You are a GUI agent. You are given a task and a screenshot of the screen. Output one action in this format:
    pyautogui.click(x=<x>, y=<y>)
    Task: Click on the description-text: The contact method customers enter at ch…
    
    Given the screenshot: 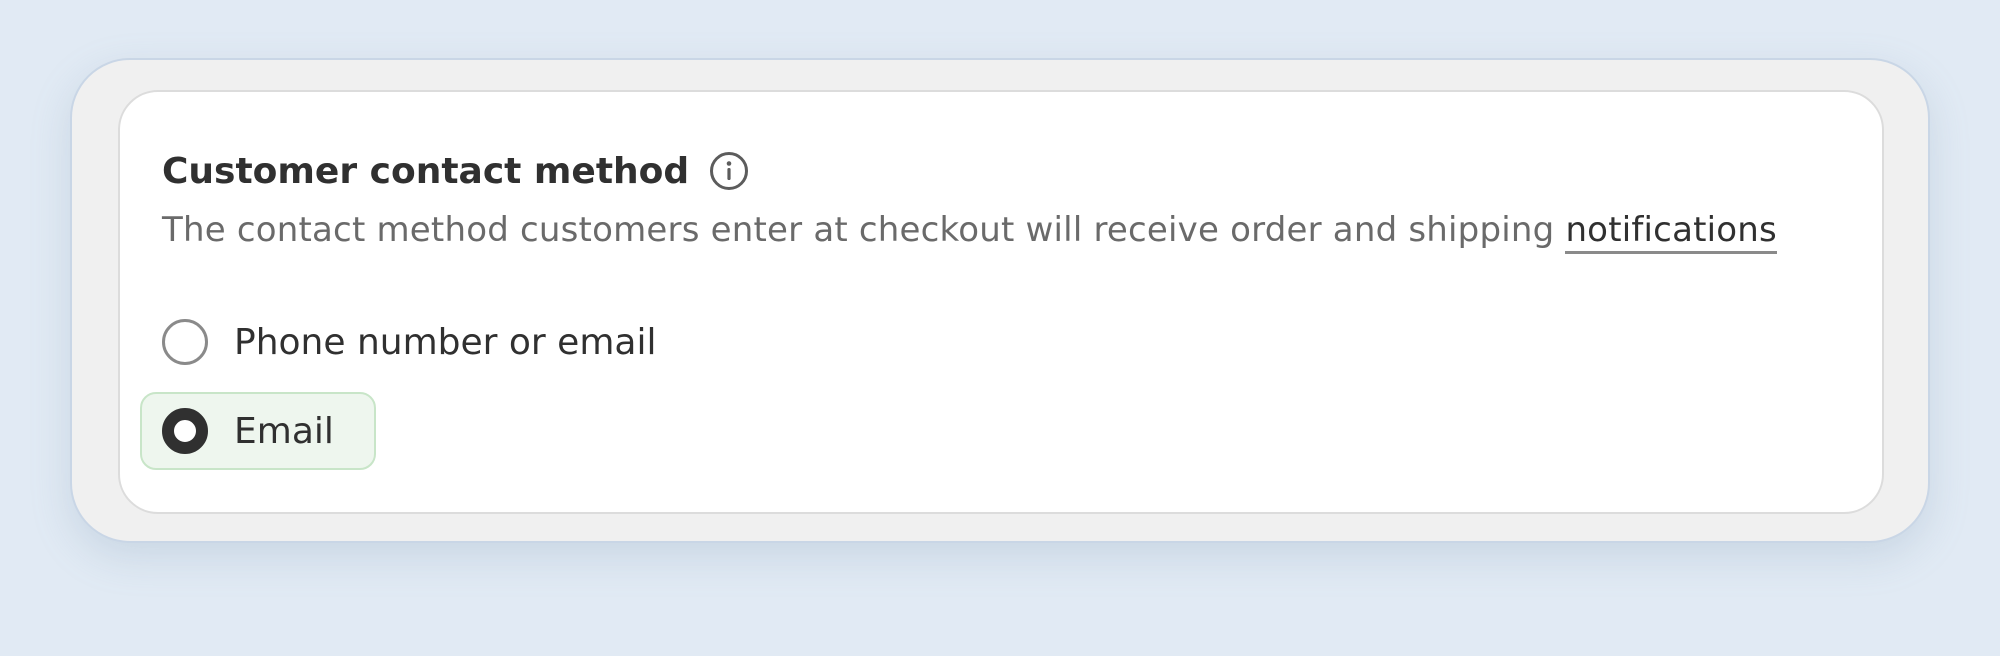 What is the action you would take?
    pyautogui.click(x=864, y=230)
    